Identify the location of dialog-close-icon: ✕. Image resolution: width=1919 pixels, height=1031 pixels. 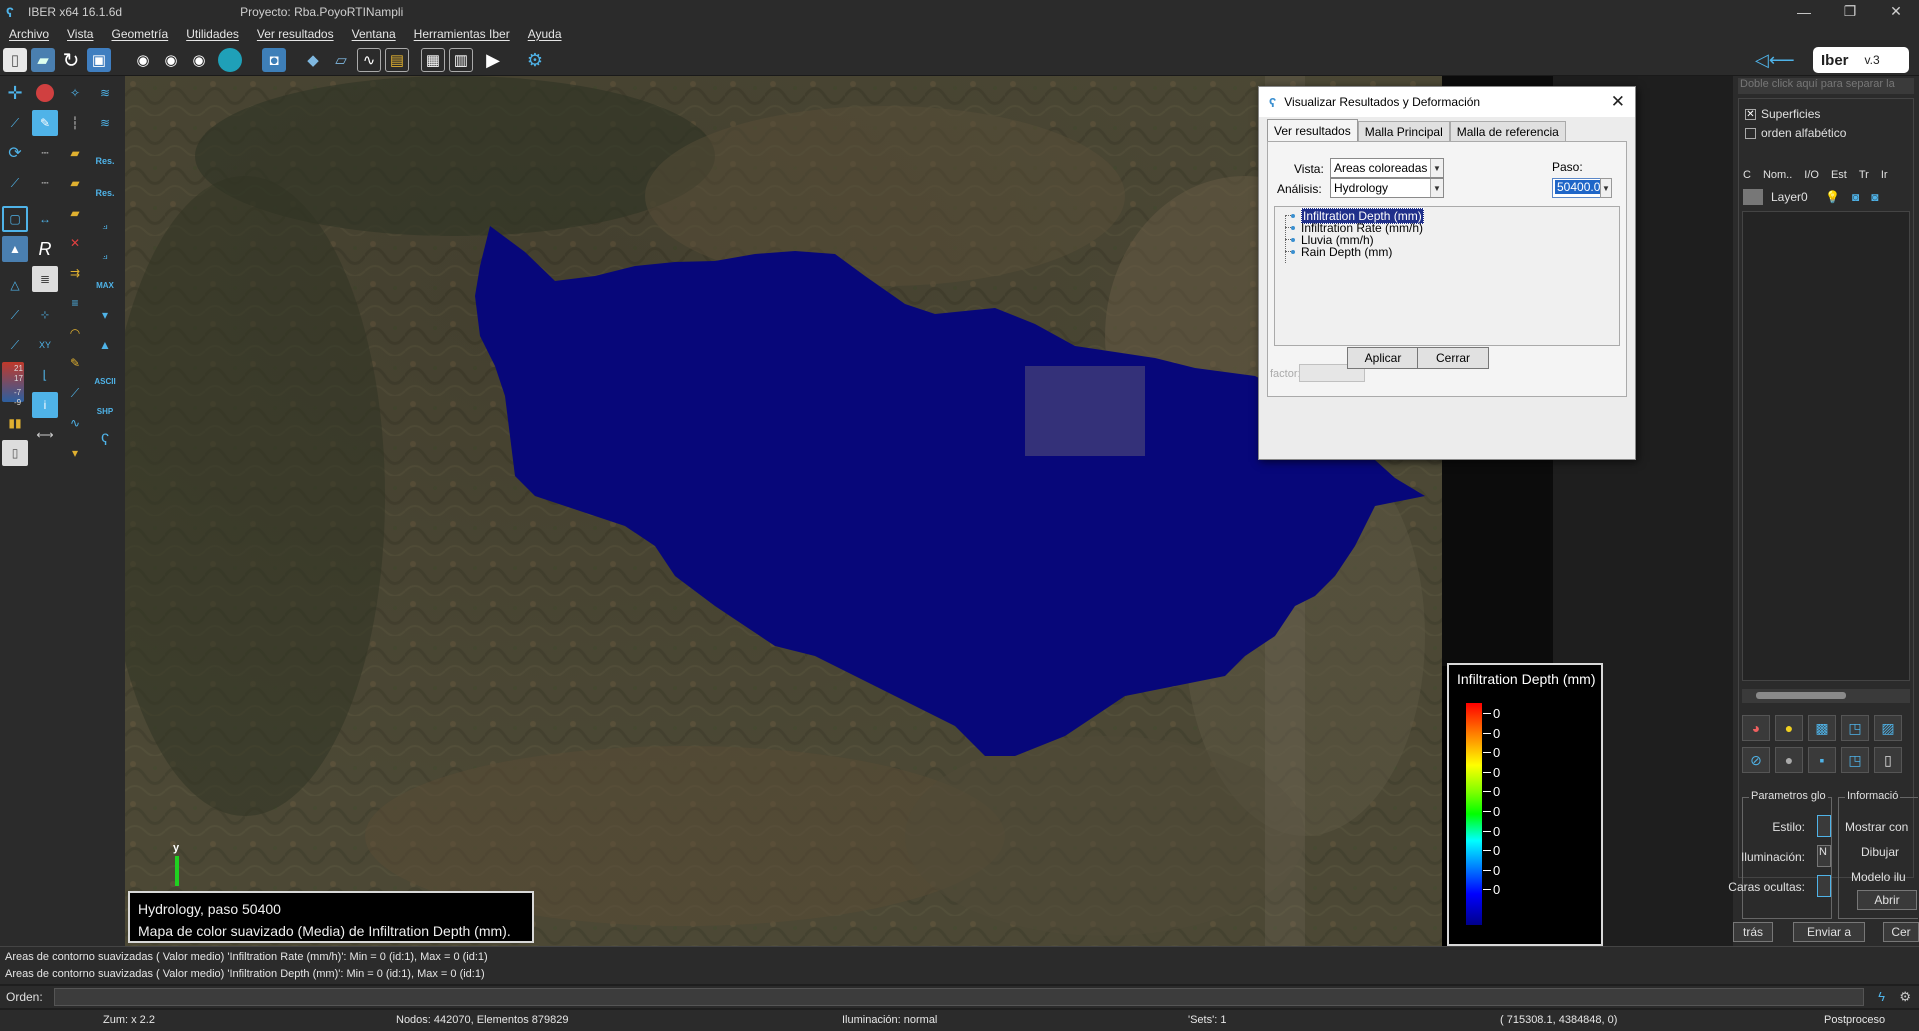
(1618, 102).